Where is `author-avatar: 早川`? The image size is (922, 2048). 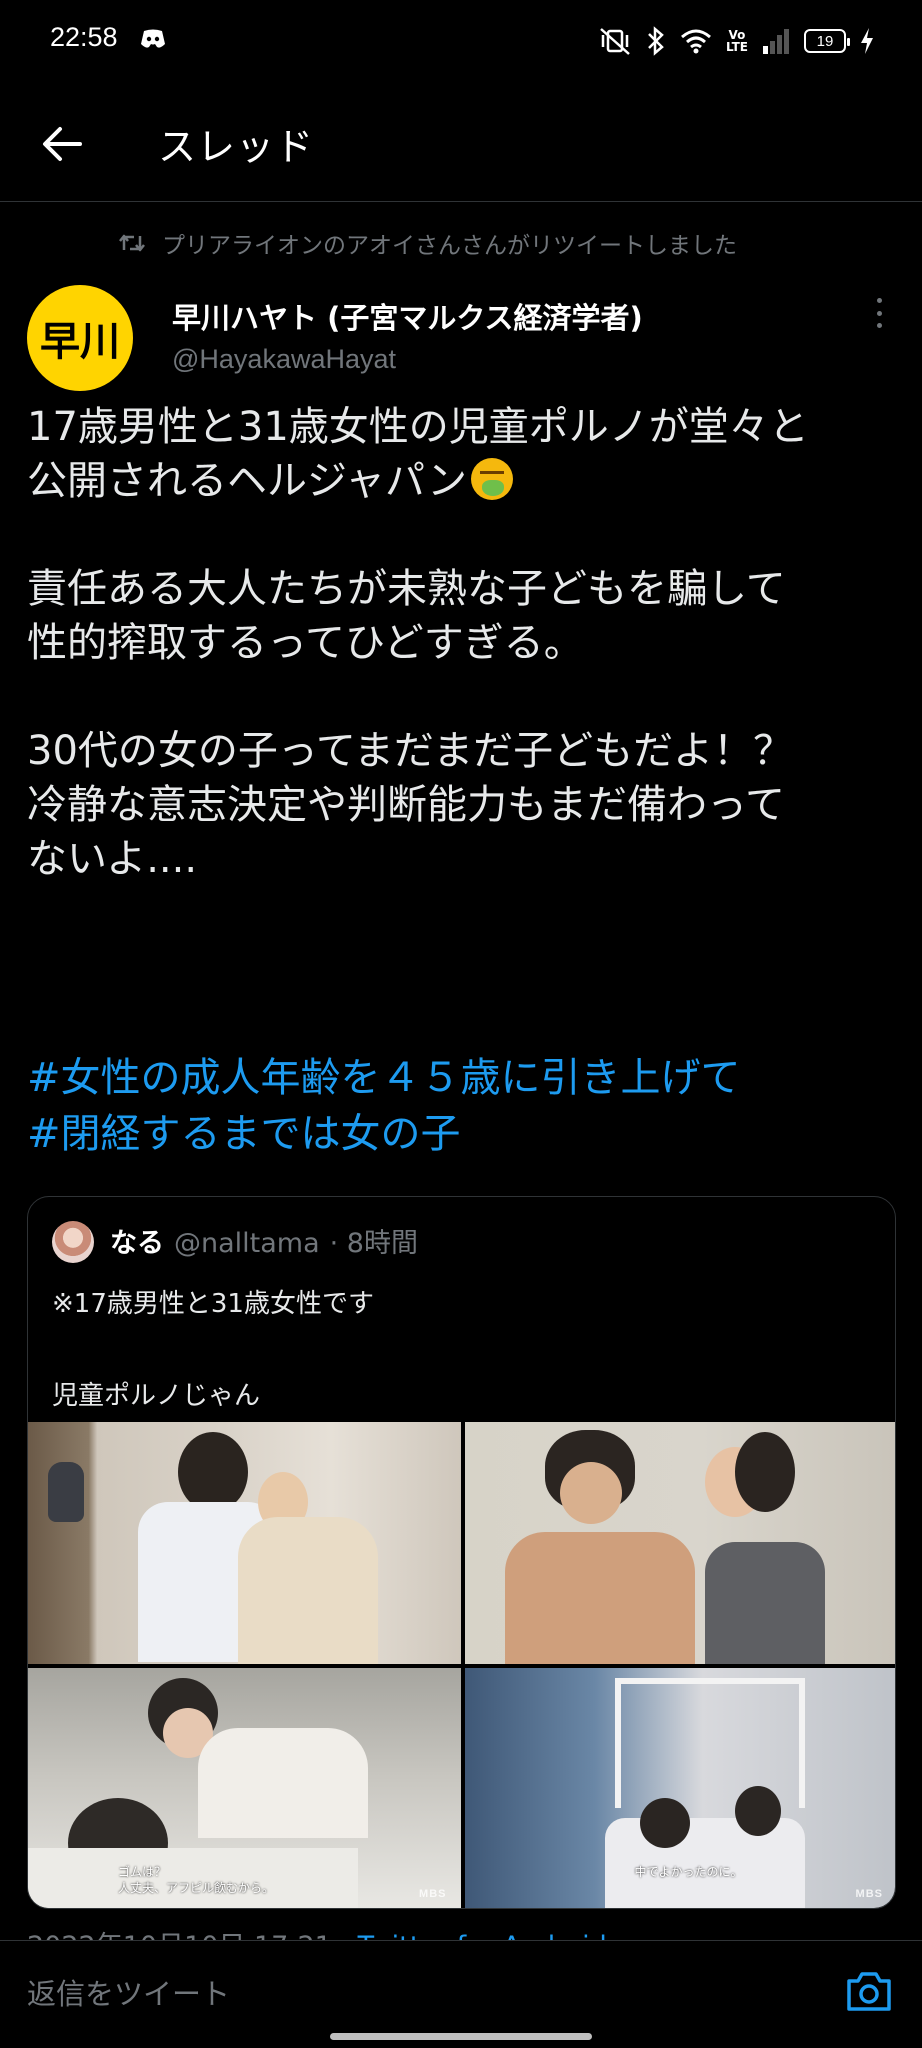 author-avatar: 早川 is located at coordinates (80, 338).